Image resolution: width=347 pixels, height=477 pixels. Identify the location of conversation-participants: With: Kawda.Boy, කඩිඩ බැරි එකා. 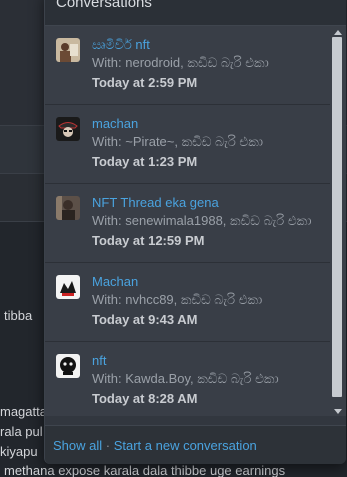
(185, 378).